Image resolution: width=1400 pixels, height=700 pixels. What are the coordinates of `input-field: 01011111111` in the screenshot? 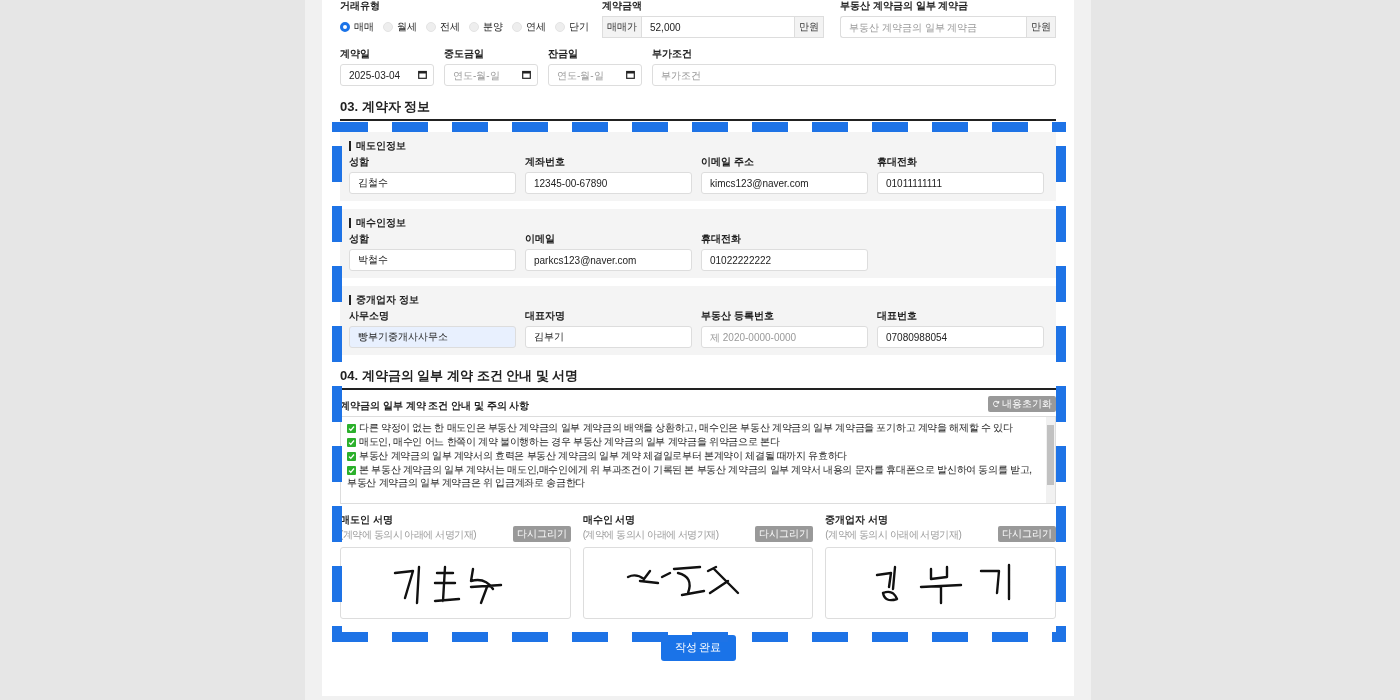 It's located at (960, 183).